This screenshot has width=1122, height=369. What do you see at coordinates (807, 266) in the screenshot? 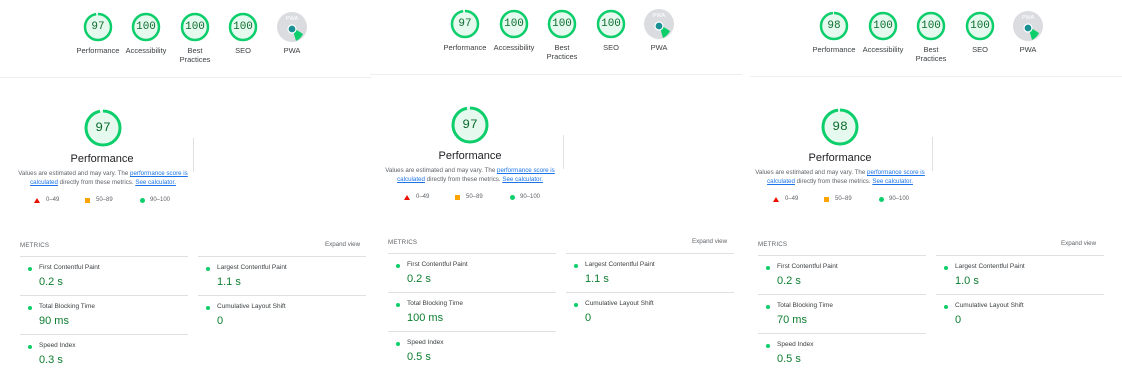
I see `metric-name: First Contentful Paint` at bounding box center [807, 266].